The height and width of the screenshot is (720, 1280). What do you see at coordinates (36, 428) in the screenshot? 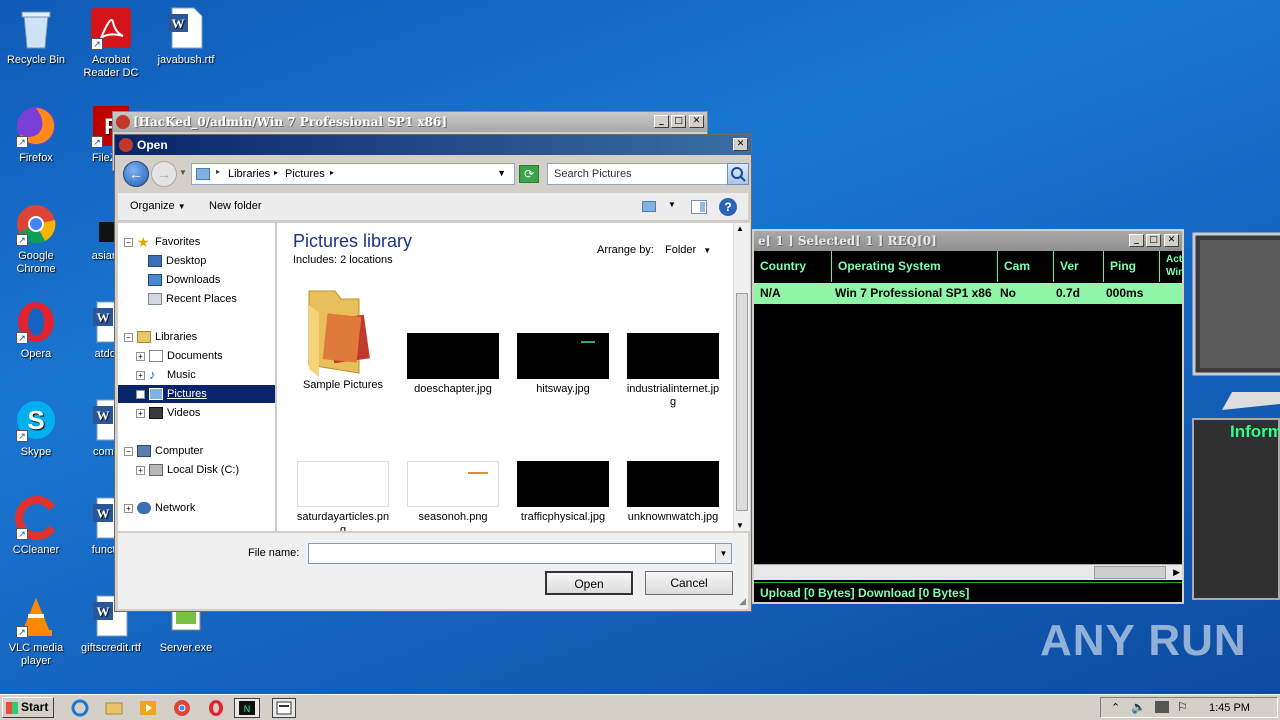
I see `desktop-icon-skype: S ↗ Skype` at bounding box center [36, 428].